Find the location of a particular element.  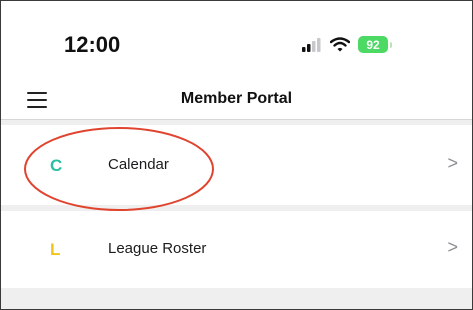

cellular-signal-icon is located at coordinates (311, 44).